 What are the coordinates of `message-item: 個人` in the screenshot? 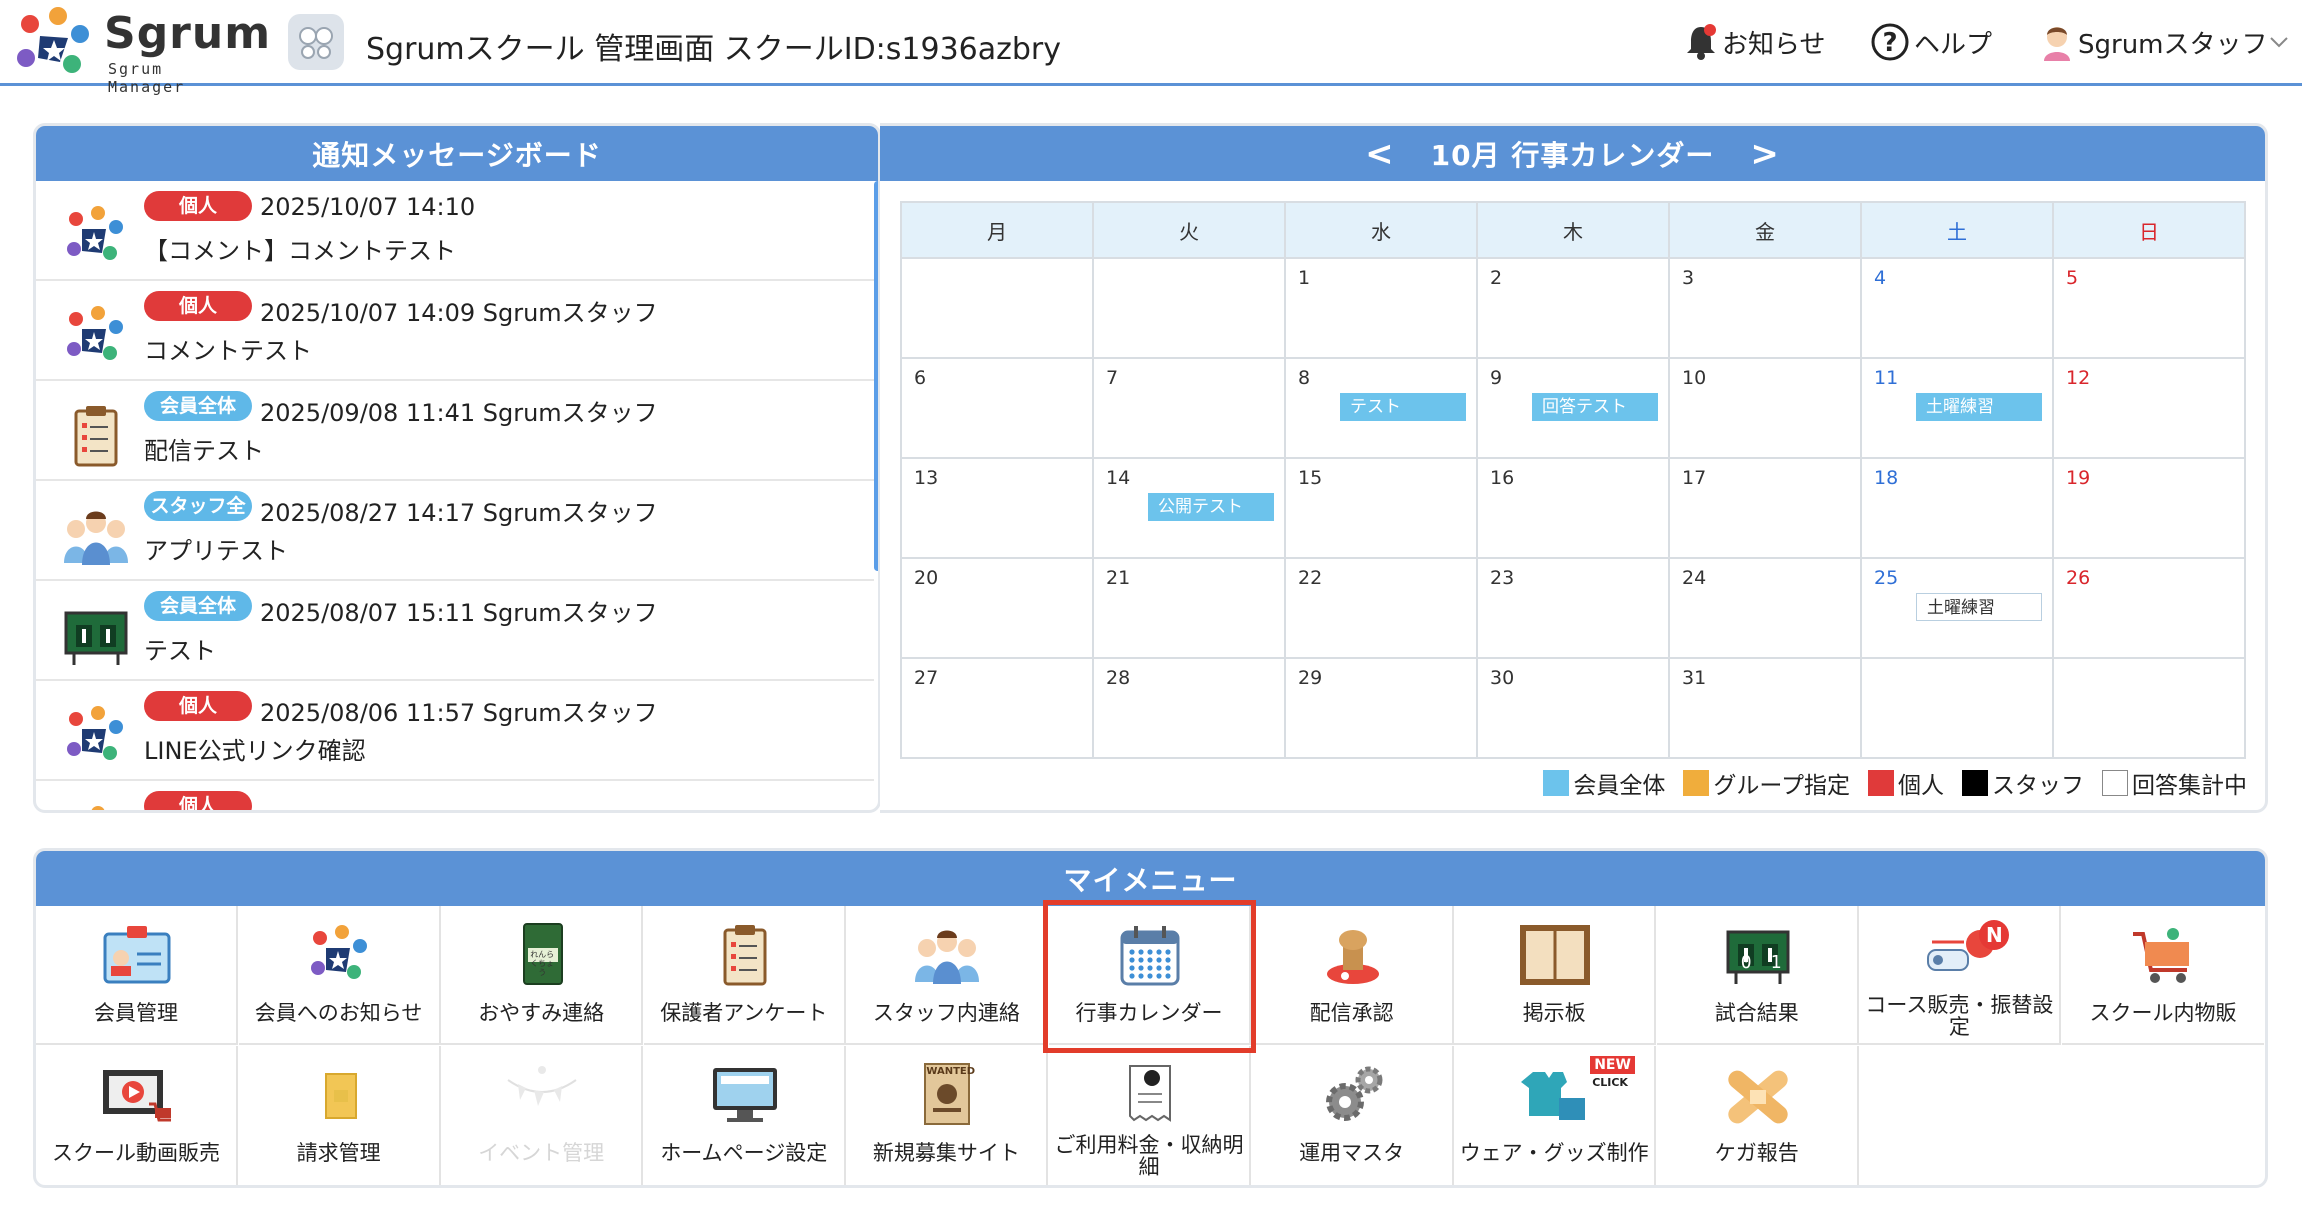 It's located at (455, 795).